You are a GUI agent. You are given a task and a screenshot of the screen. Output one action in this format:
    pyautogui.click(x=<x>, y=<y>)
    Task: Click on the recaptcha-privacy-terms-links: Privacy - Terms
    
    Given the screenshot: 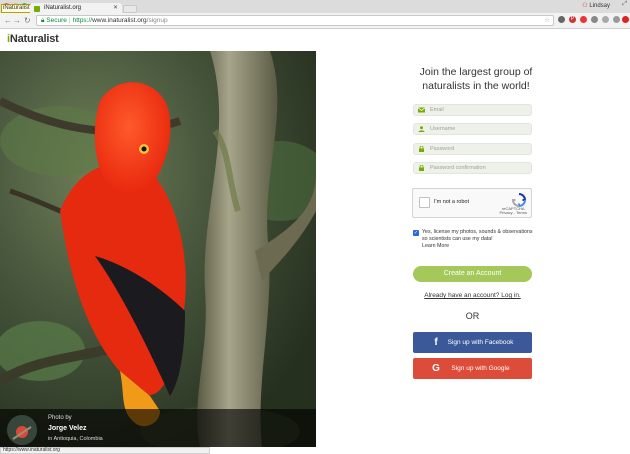 What is the action you would take?
    pyautogui.click(x=513, y=213)
    